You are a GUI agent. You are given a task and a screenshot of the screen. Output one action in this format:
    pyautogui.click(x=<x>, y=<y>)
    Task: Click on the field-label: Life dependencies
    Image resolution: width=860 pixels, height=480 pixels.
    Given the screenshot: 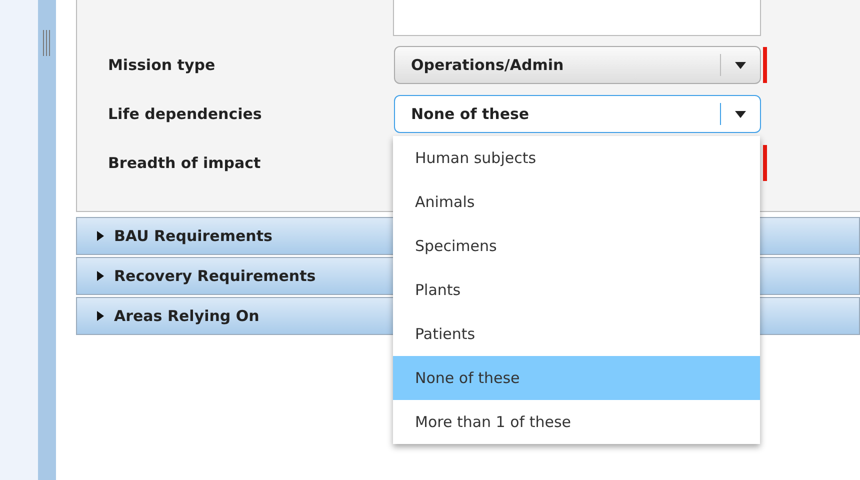 What is the action you would take?
    pyautogui.click(x=185, y=114)
    